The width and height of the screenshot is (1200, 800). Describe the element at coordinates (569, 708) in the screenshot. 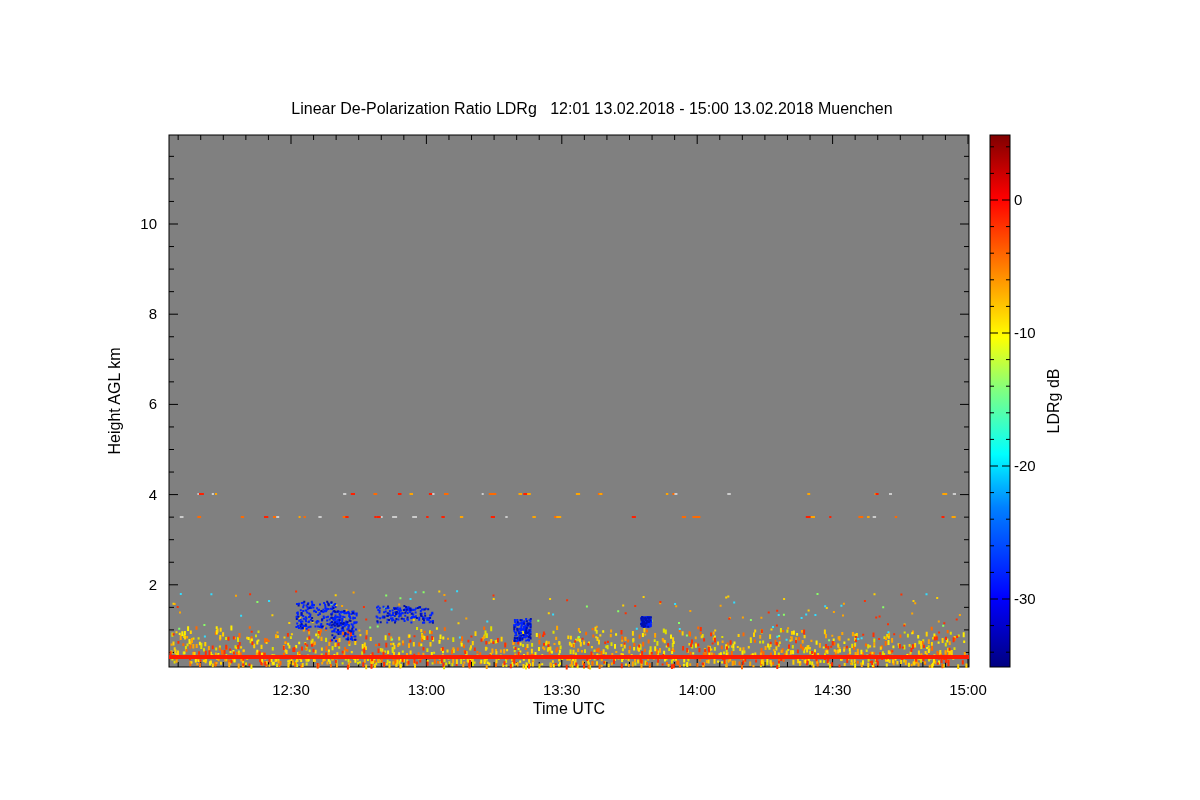

I see `x-axis-label: Time UTC` at that location.